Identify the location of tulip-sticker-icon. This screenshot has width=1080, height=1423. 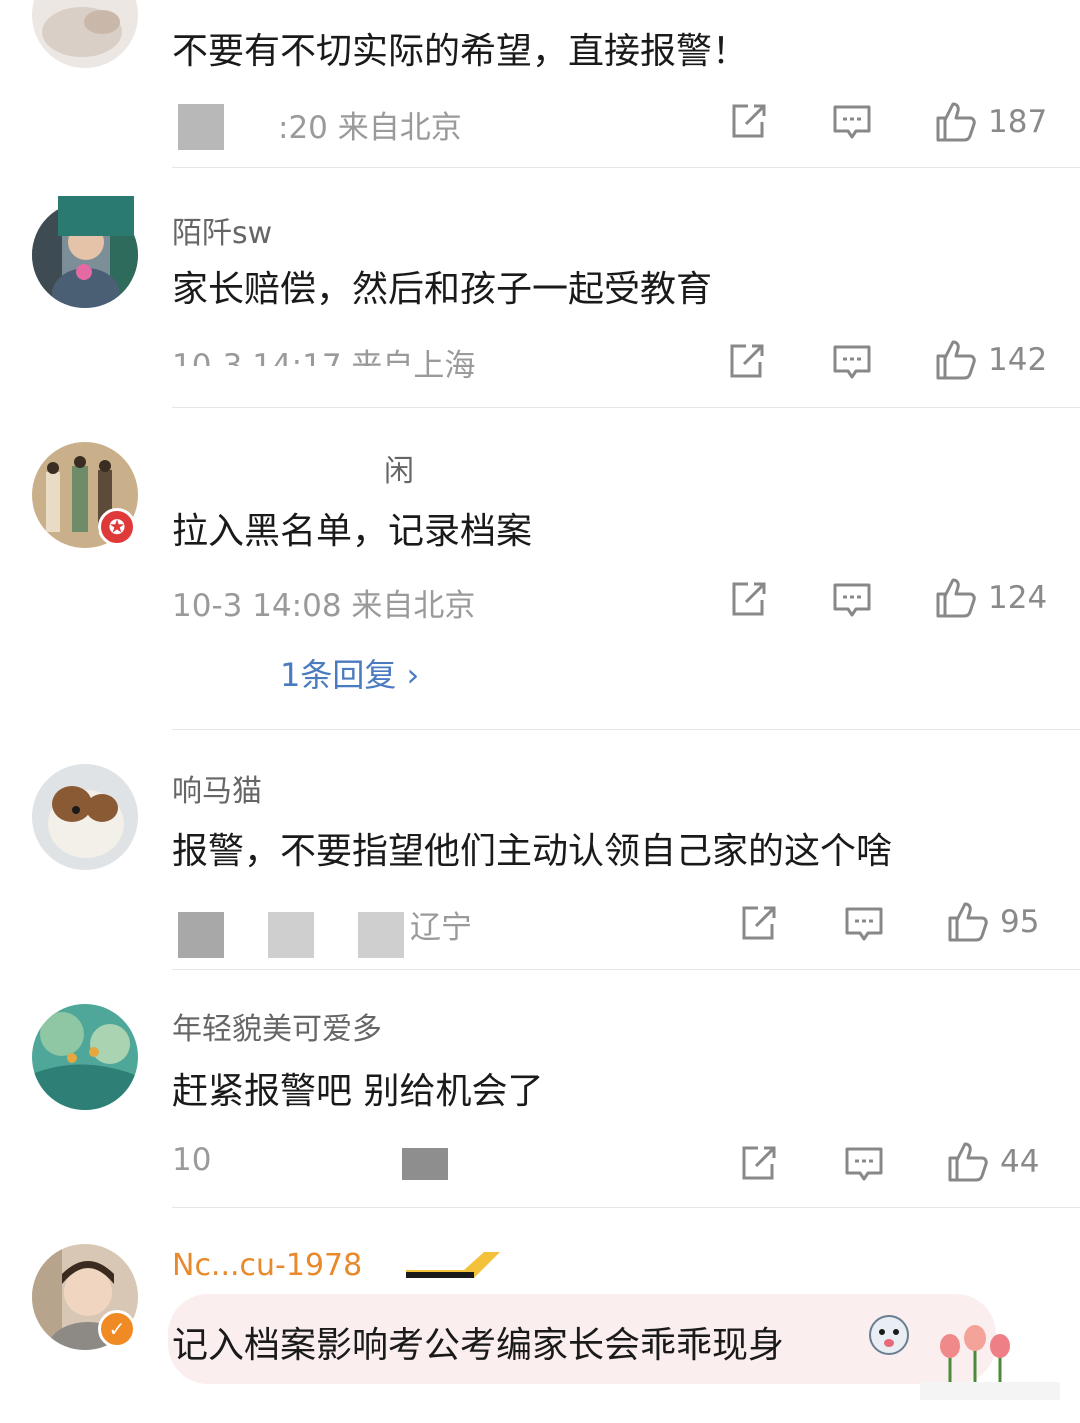
(990, 1362).